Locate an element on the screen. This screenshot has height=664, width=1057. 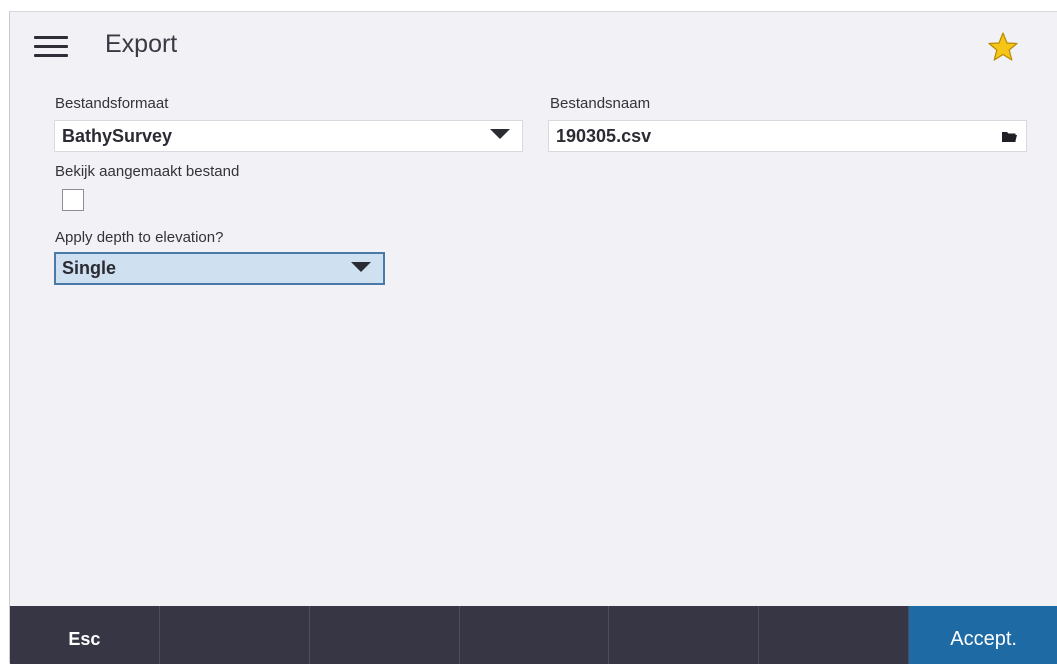
footer-toolbar: Esc Accept. is located at coordinates (533, 635).